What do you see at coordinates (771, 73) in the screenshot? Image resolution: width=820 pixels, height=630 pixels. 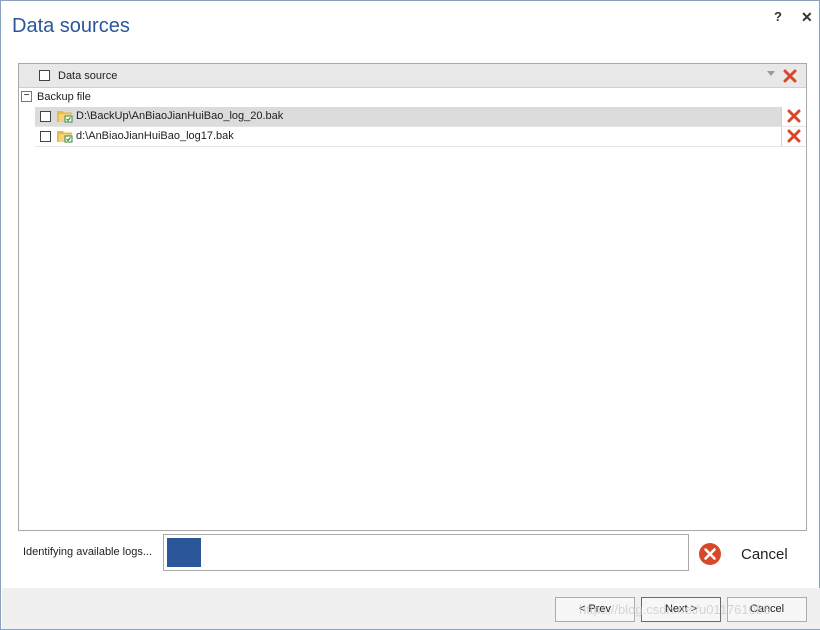 I see `column-filter-dropdown-icon` at bounding box center [771, 73].